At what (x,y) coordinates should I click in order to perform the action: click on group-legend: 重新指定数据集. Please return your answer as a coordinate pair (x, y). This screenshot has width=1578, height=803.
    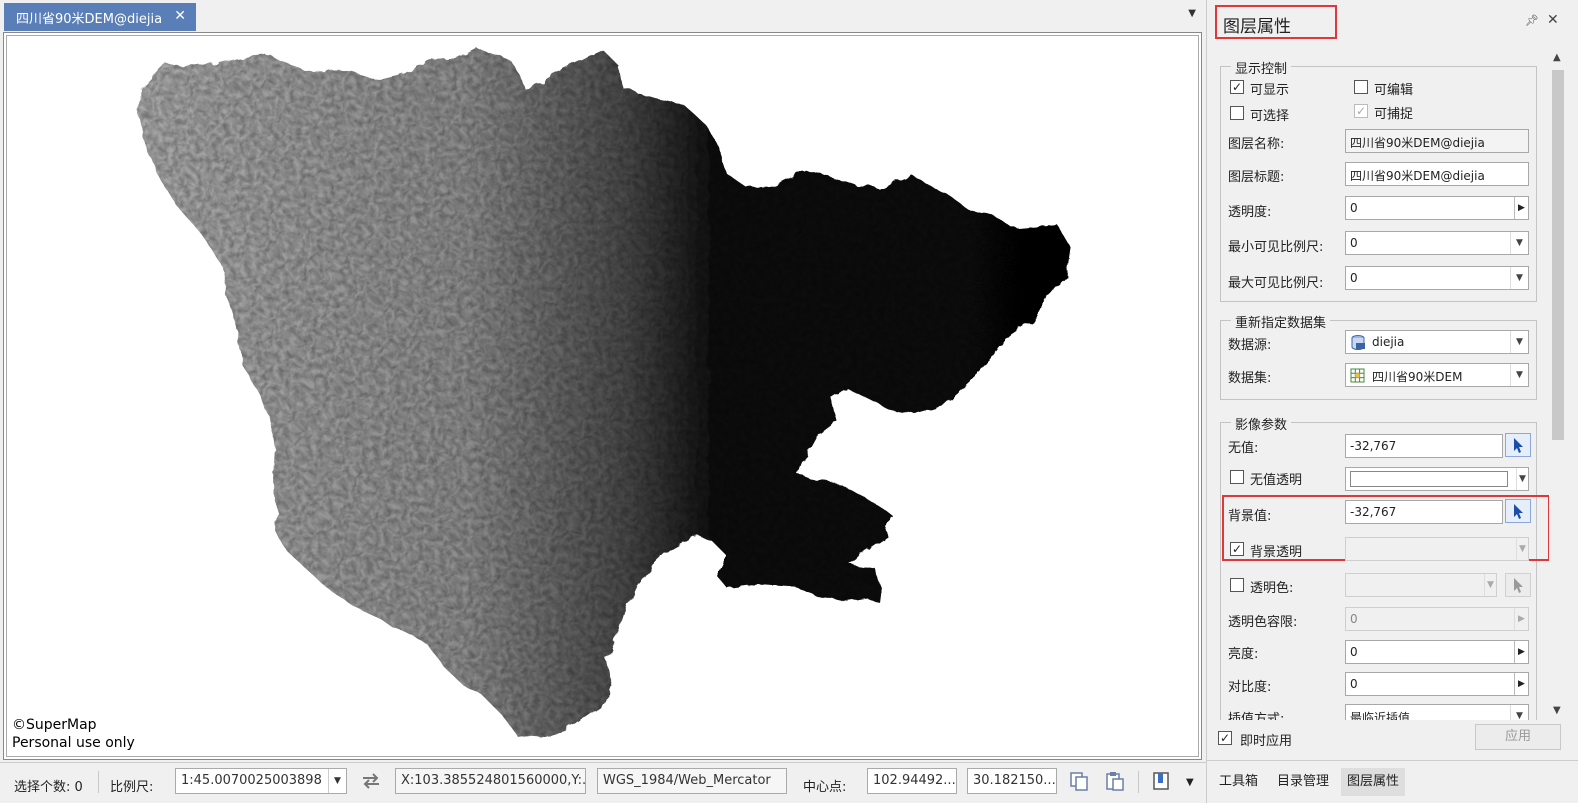
    Looking at the image, I should click on (1281, 321).